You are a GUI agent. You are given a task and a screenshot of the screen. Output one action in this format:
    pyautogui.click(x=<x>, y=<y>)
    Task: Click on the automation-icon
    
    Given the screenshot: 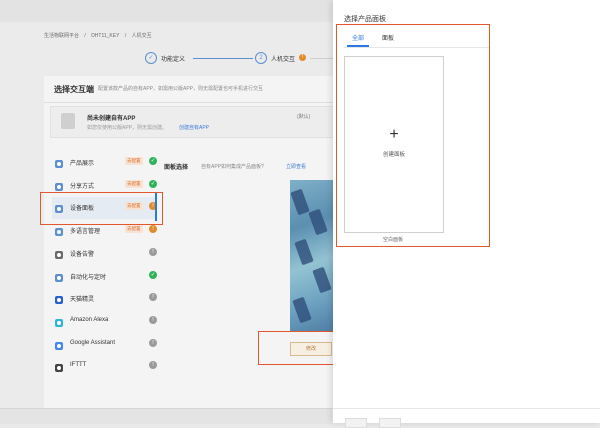 What is the action you would take?
    pyautogui.click(x=59, y=276)
    